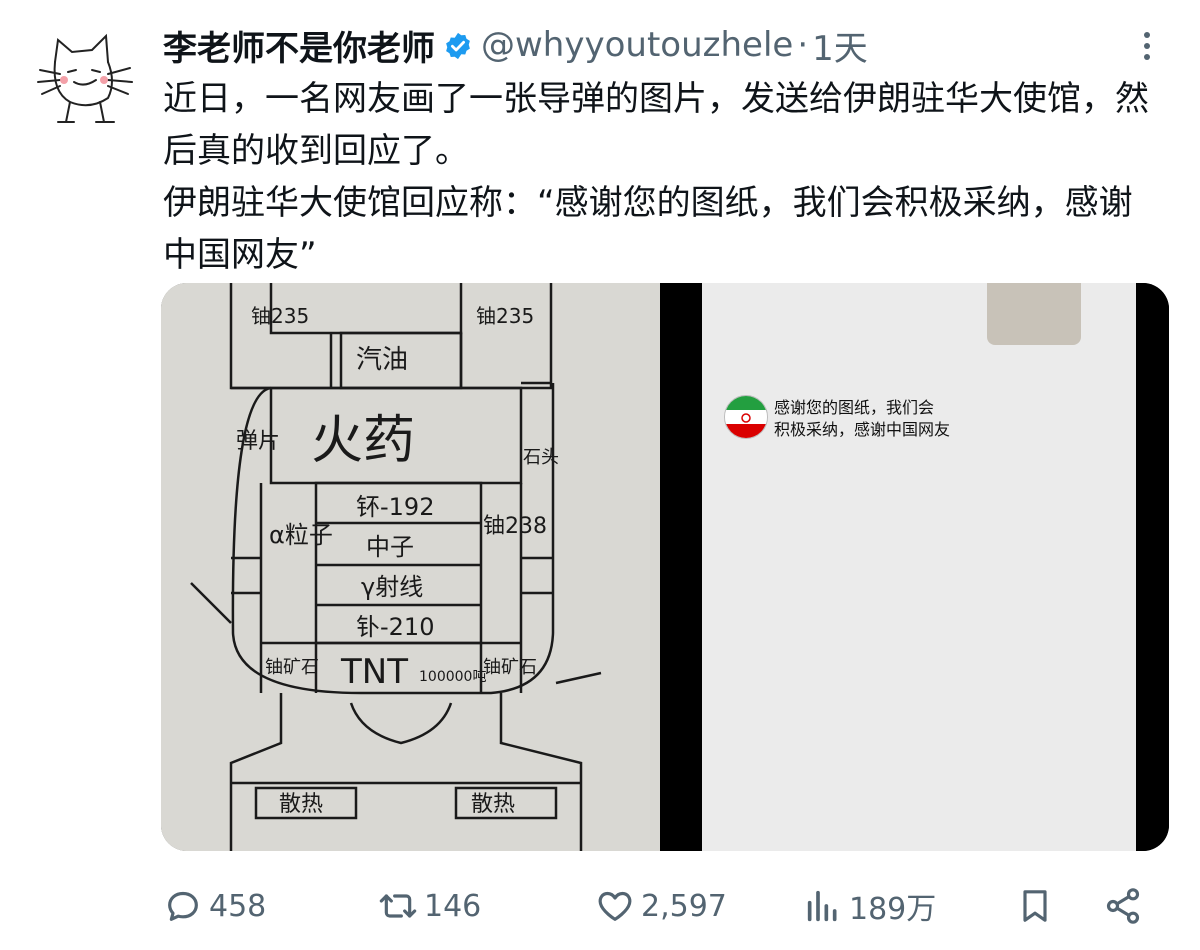 Image resolution: width=1200 pixels, height=950 pixels. Describe the element at coordinates (299, 45) in the screenshot. I see `display-name: 李老师不是你老师` at that location.